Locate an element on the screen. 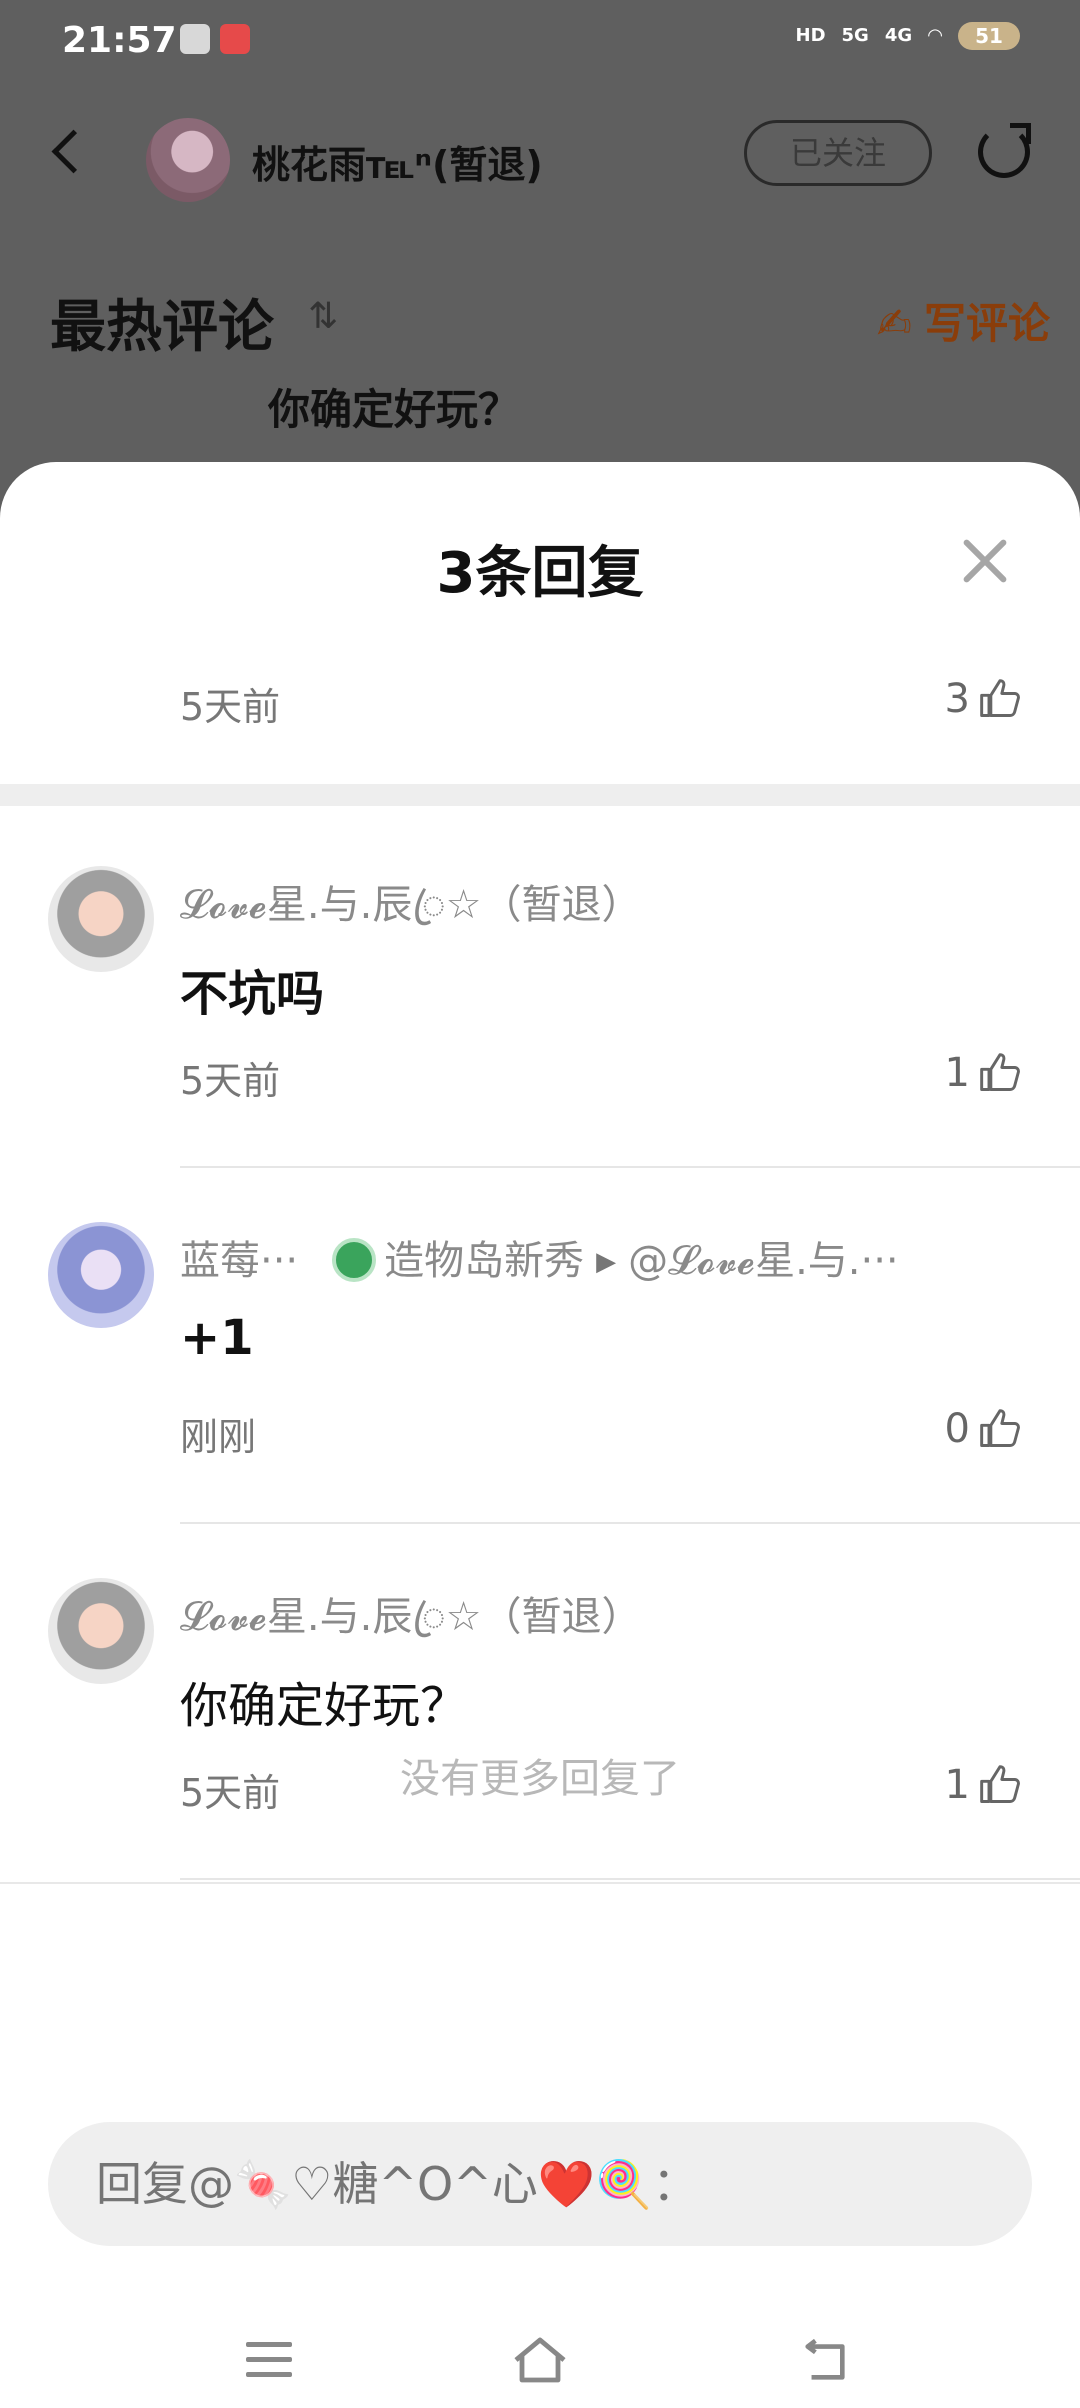 Image resolution: width=1080 pixels, height=2408 pixels. input-divider is located at coordinates (540, 1883).